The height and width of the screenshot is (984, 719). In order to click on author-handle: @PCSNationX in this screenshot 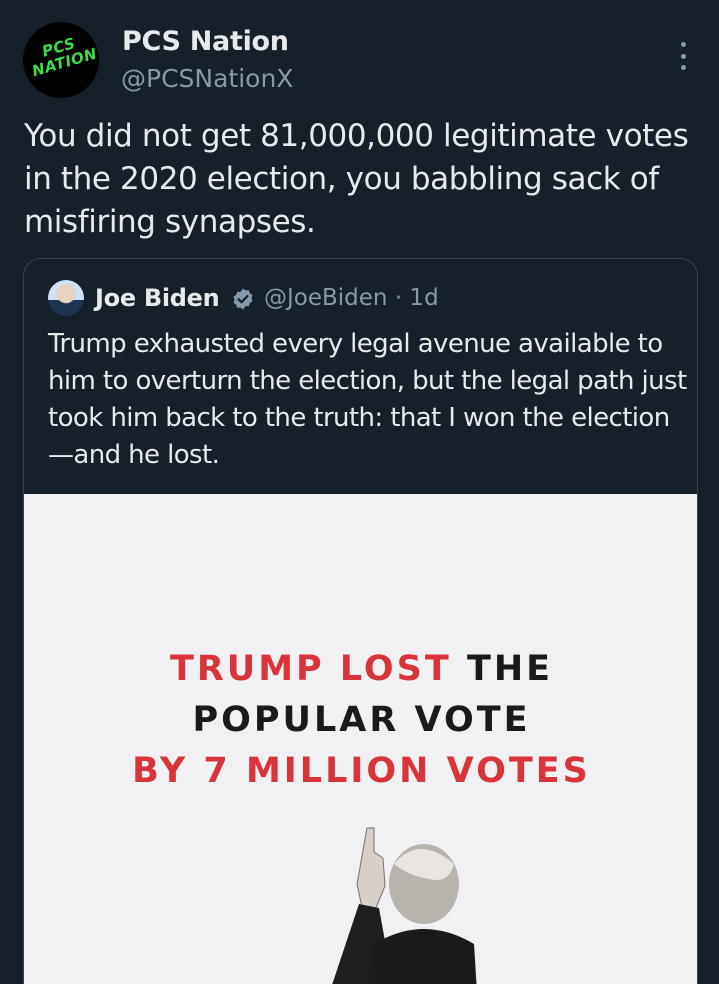, I will do `click(207, 78)`.